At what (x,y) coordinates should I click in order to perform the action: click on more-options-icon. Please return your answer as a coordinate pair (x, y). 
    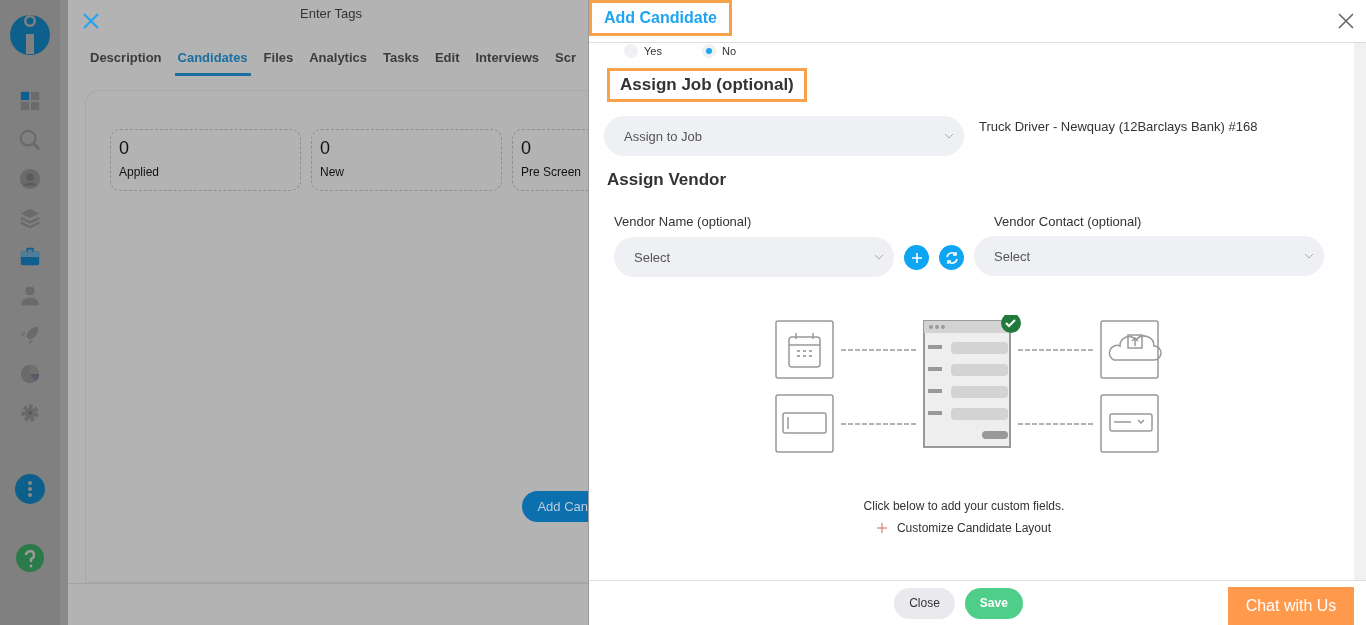
    Looking at the image, I should click on (30, 489).